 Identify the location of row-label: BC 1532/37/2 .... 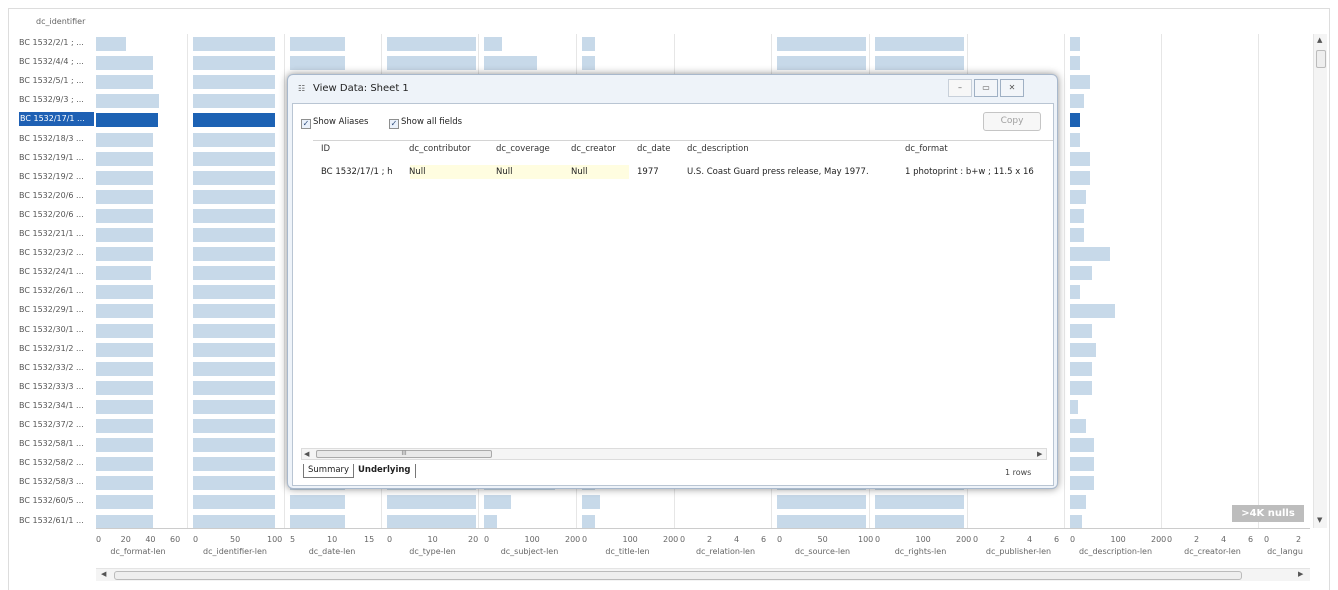
(56, 425).